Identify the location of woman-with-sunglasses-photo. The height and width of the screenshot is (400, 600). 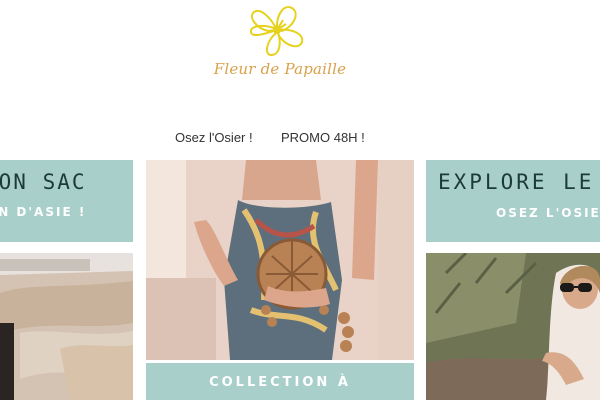
(513, 326).